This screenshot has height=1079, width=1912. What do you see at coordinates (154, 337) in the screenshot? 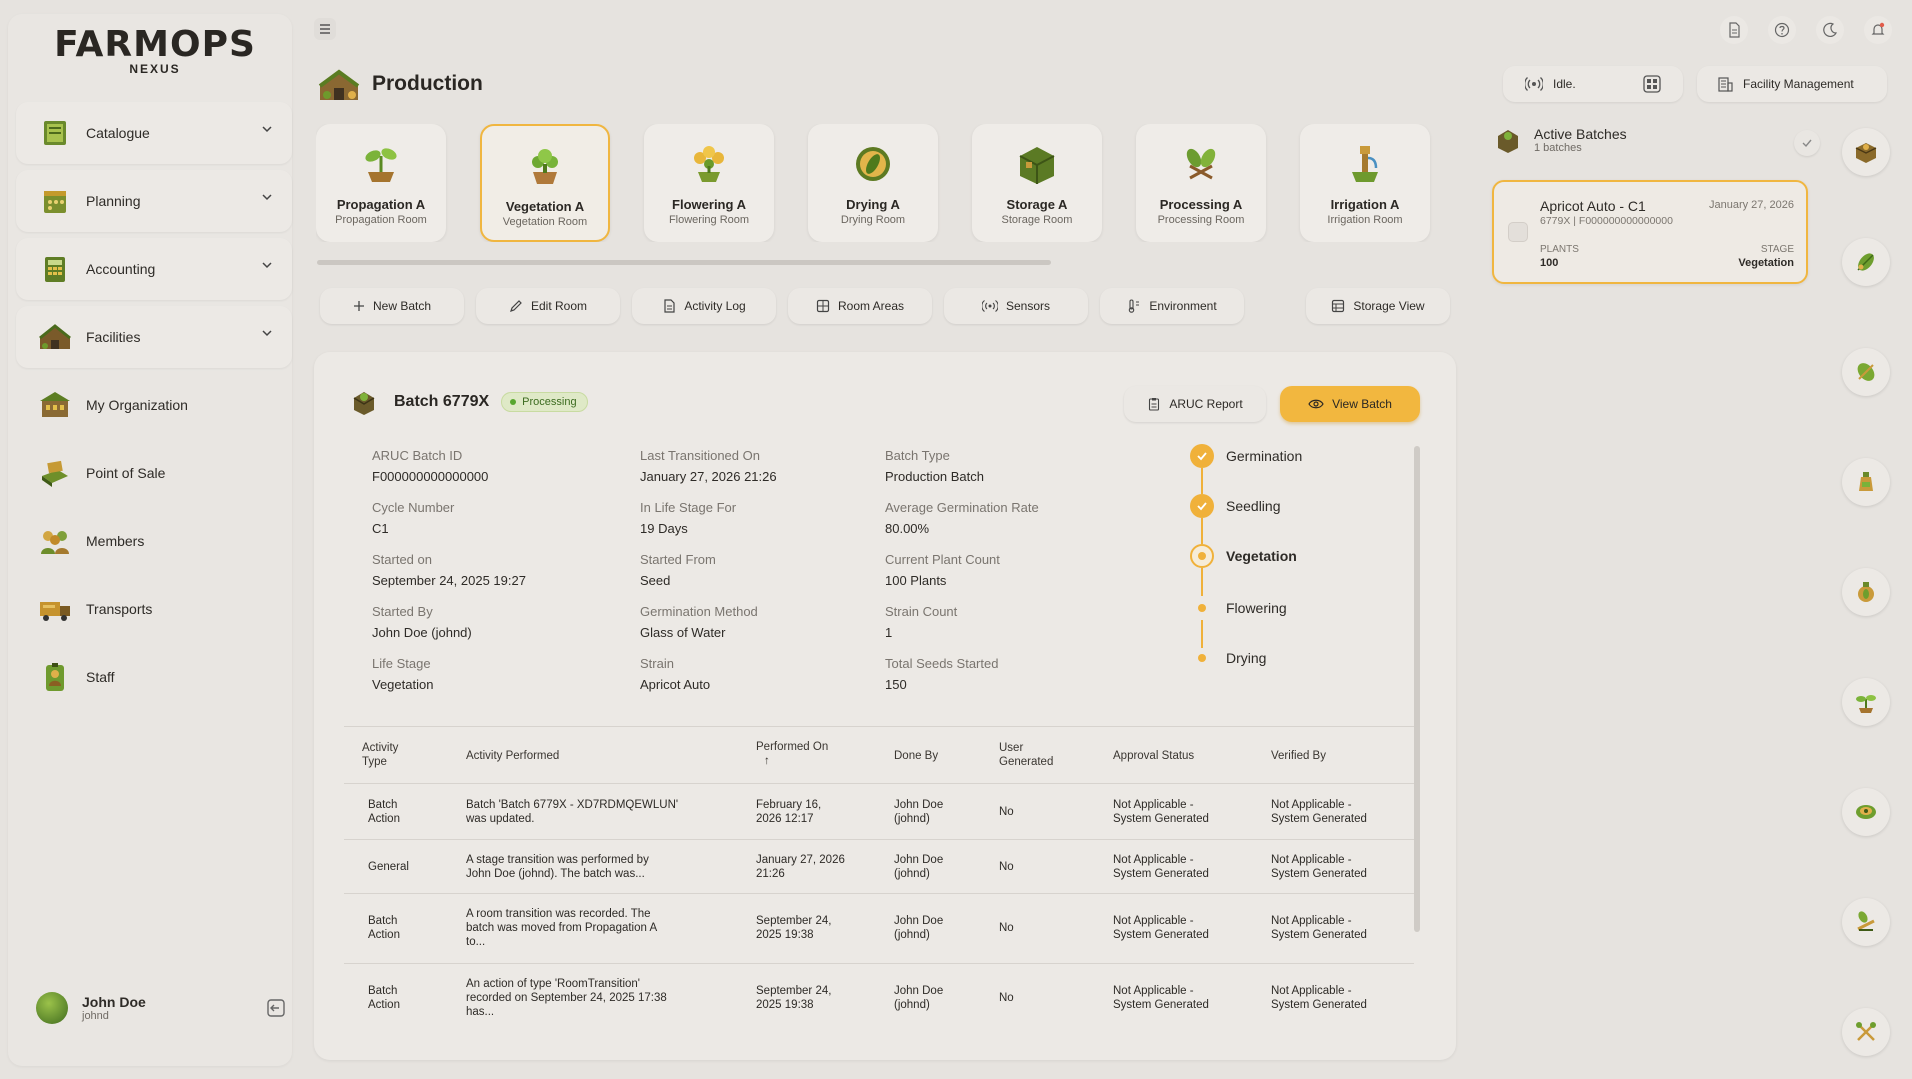
I see `sidebar-item-facilities: Facilities` at bounding box center [154, 337].